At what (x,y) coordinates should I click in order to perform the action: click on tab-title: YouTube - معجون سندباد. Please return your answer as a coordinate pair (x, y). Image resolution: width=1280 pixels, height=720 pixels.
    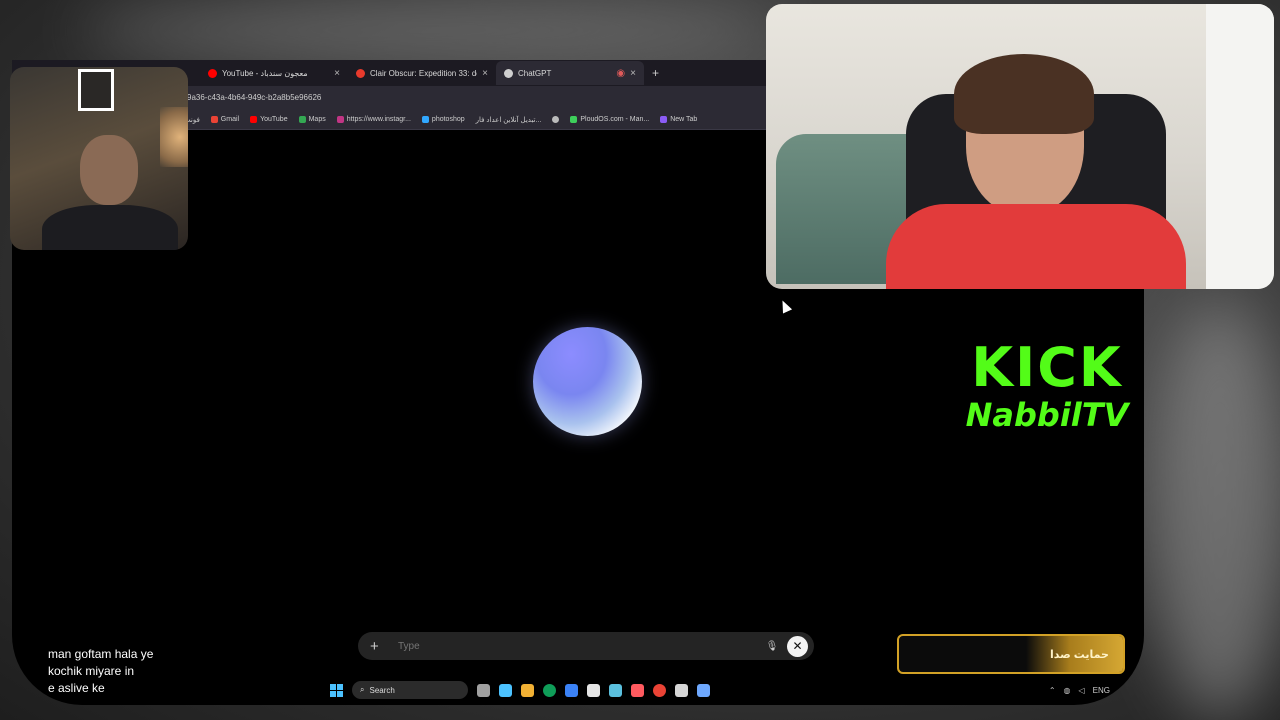
    Looking at the image, I should click on (265, 73).